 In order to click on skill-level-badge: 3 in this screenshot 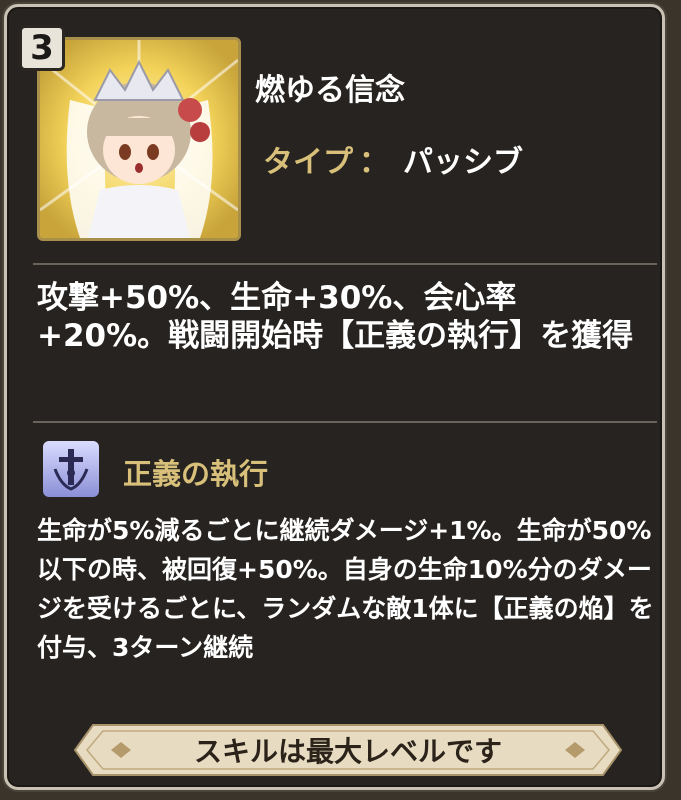, I will do `click(42, 48)`.